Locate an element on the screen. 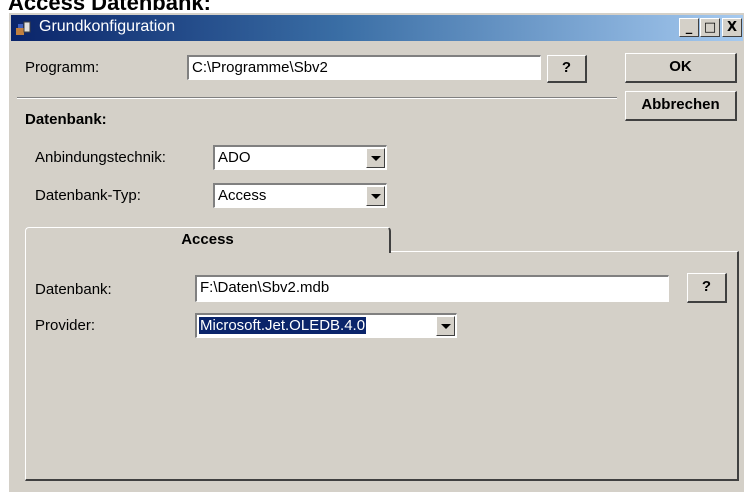 The height and width of the screenshot is (492, 744). window-title: Grundkonfiguration is located at coordinates (107, 26).